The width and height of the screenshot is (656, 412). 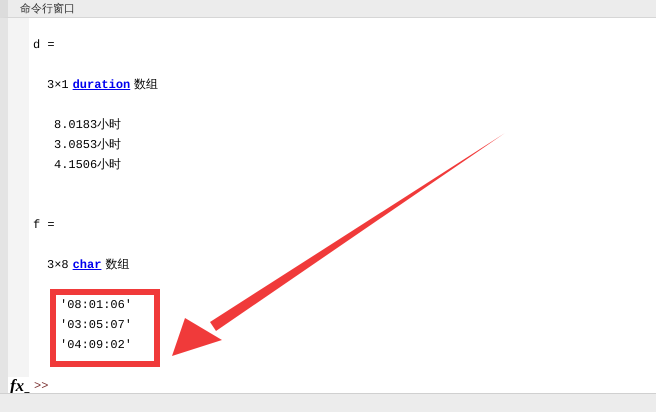 I want to click on command-prompt: >>, so click(x=41, y=386).